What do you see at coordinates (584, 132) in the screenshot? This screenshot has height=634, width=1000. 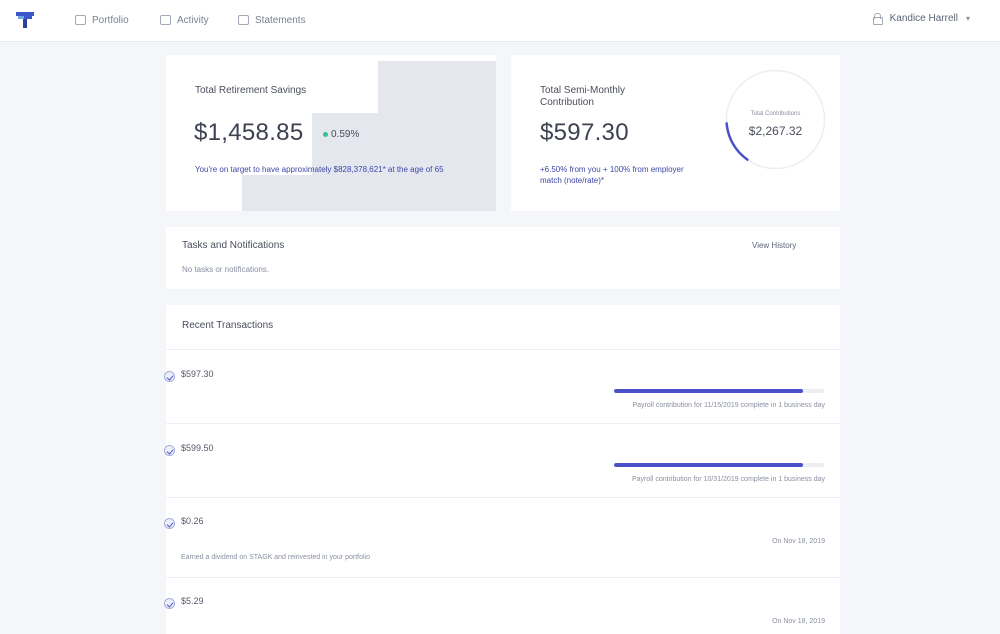 I see `contribution-amount: $597.30` at bounding box center [584, 132].